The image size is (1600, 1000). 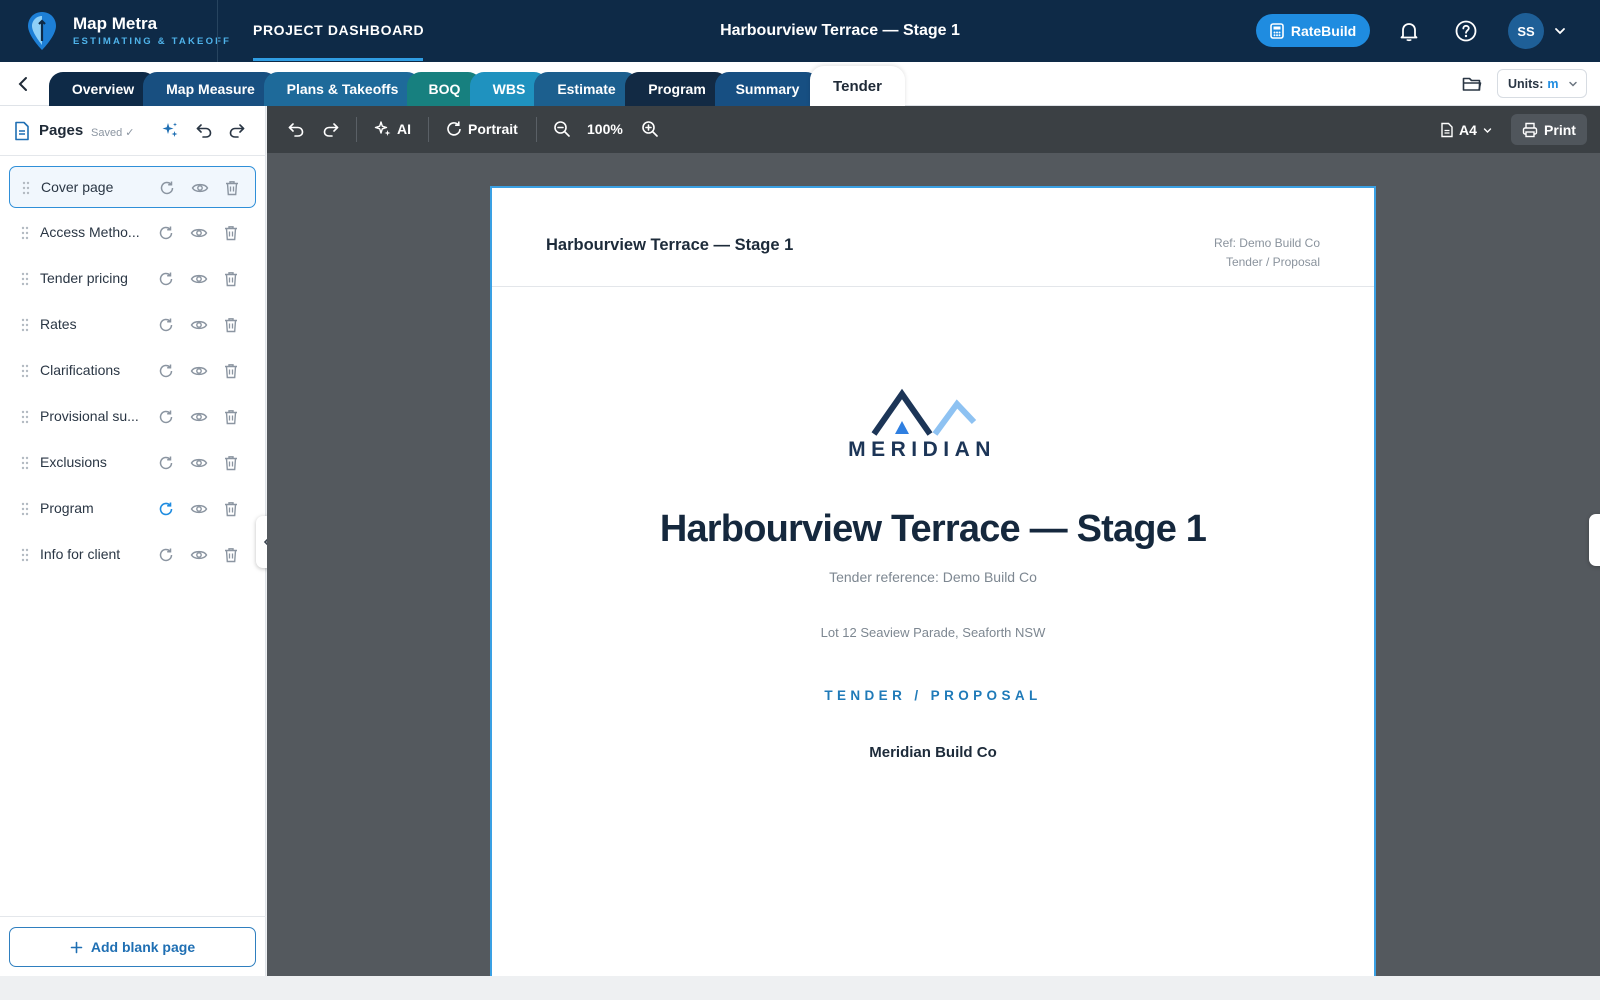 I want to click on bell-icon, so click(x=1409, y=31).